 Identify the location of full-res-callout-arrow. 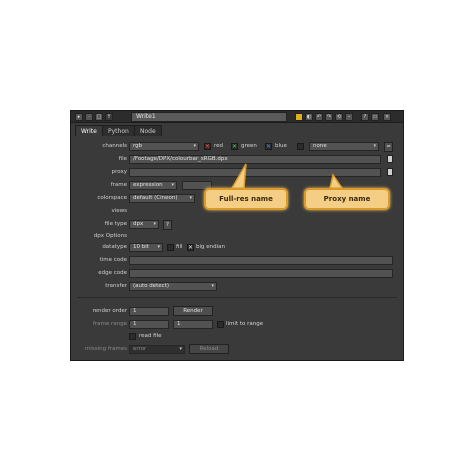
(238, 176).